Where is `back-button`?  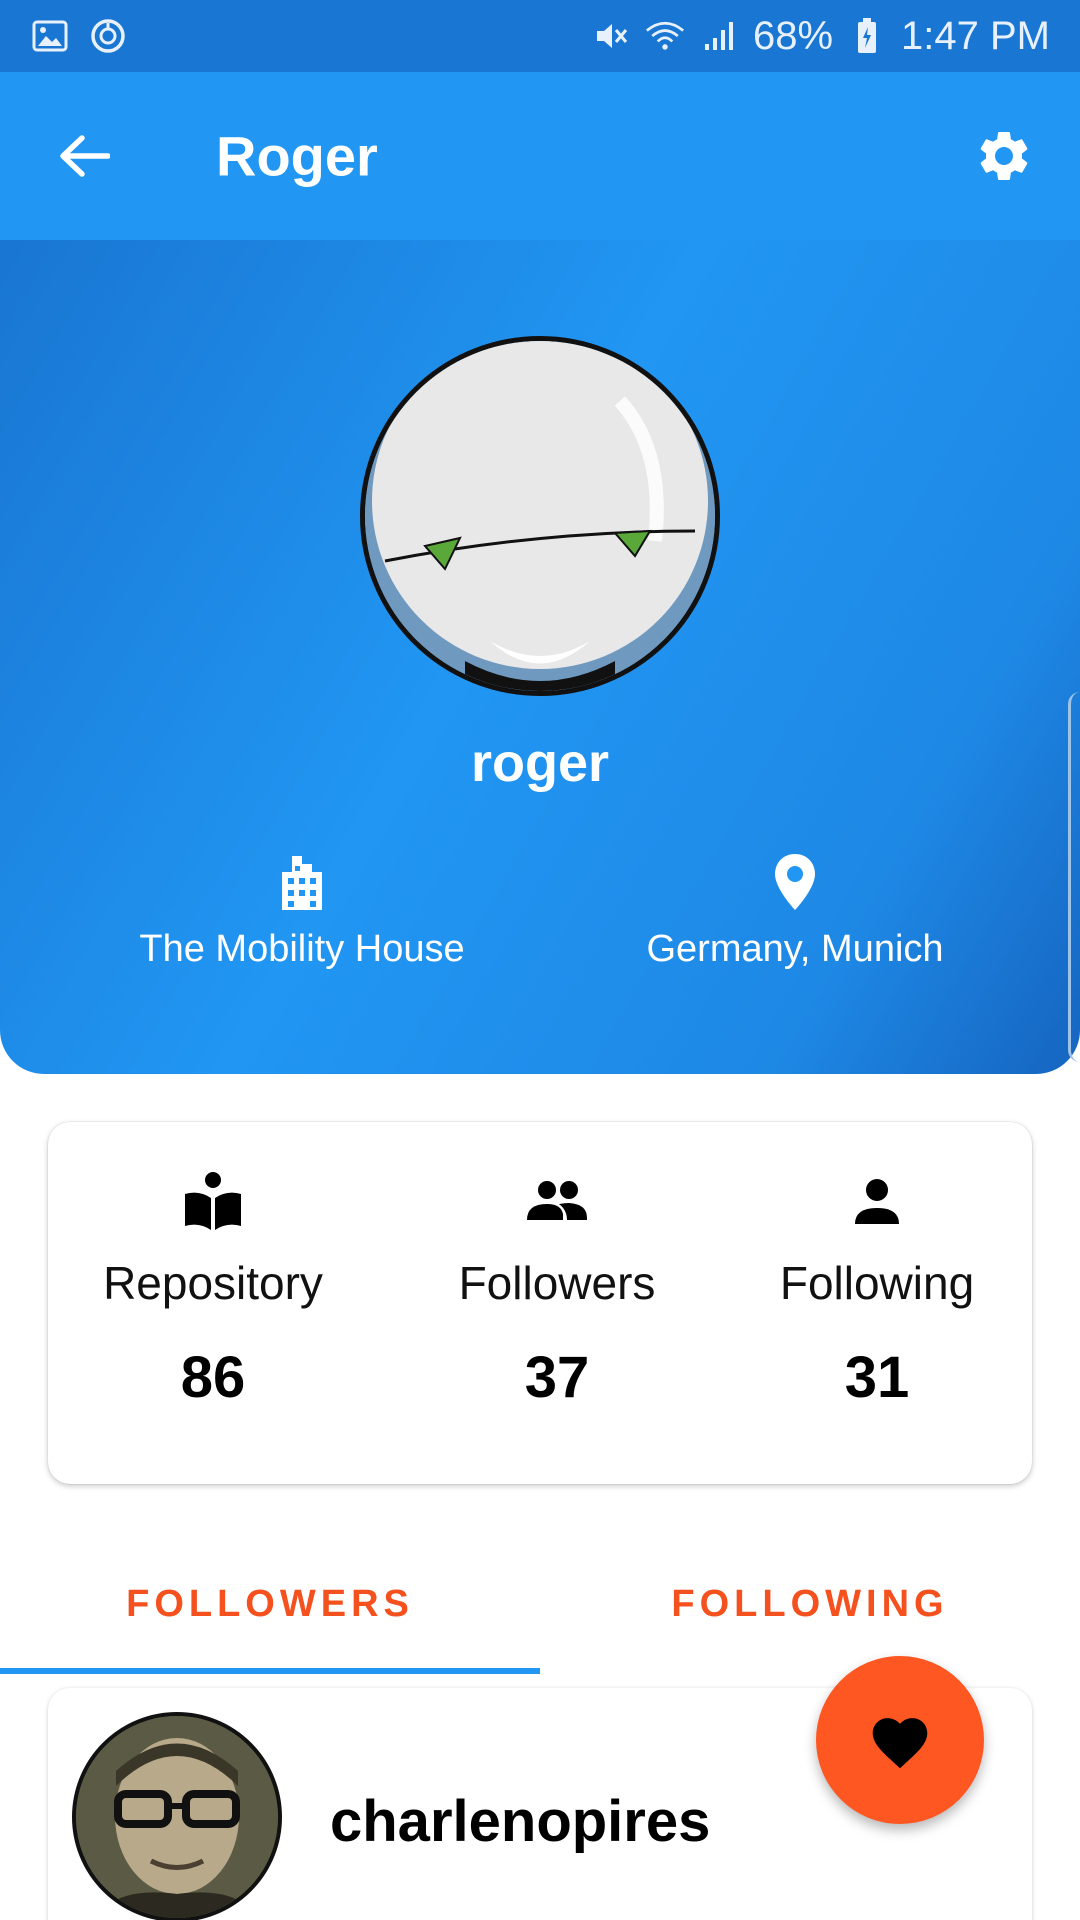
back-button is located at coordinates (84, 156).